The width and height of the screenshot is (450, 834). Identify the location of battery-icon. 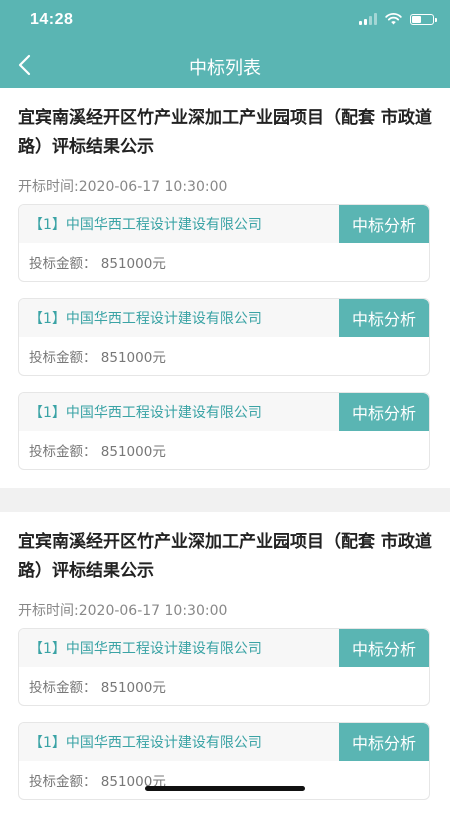
(423, 19).